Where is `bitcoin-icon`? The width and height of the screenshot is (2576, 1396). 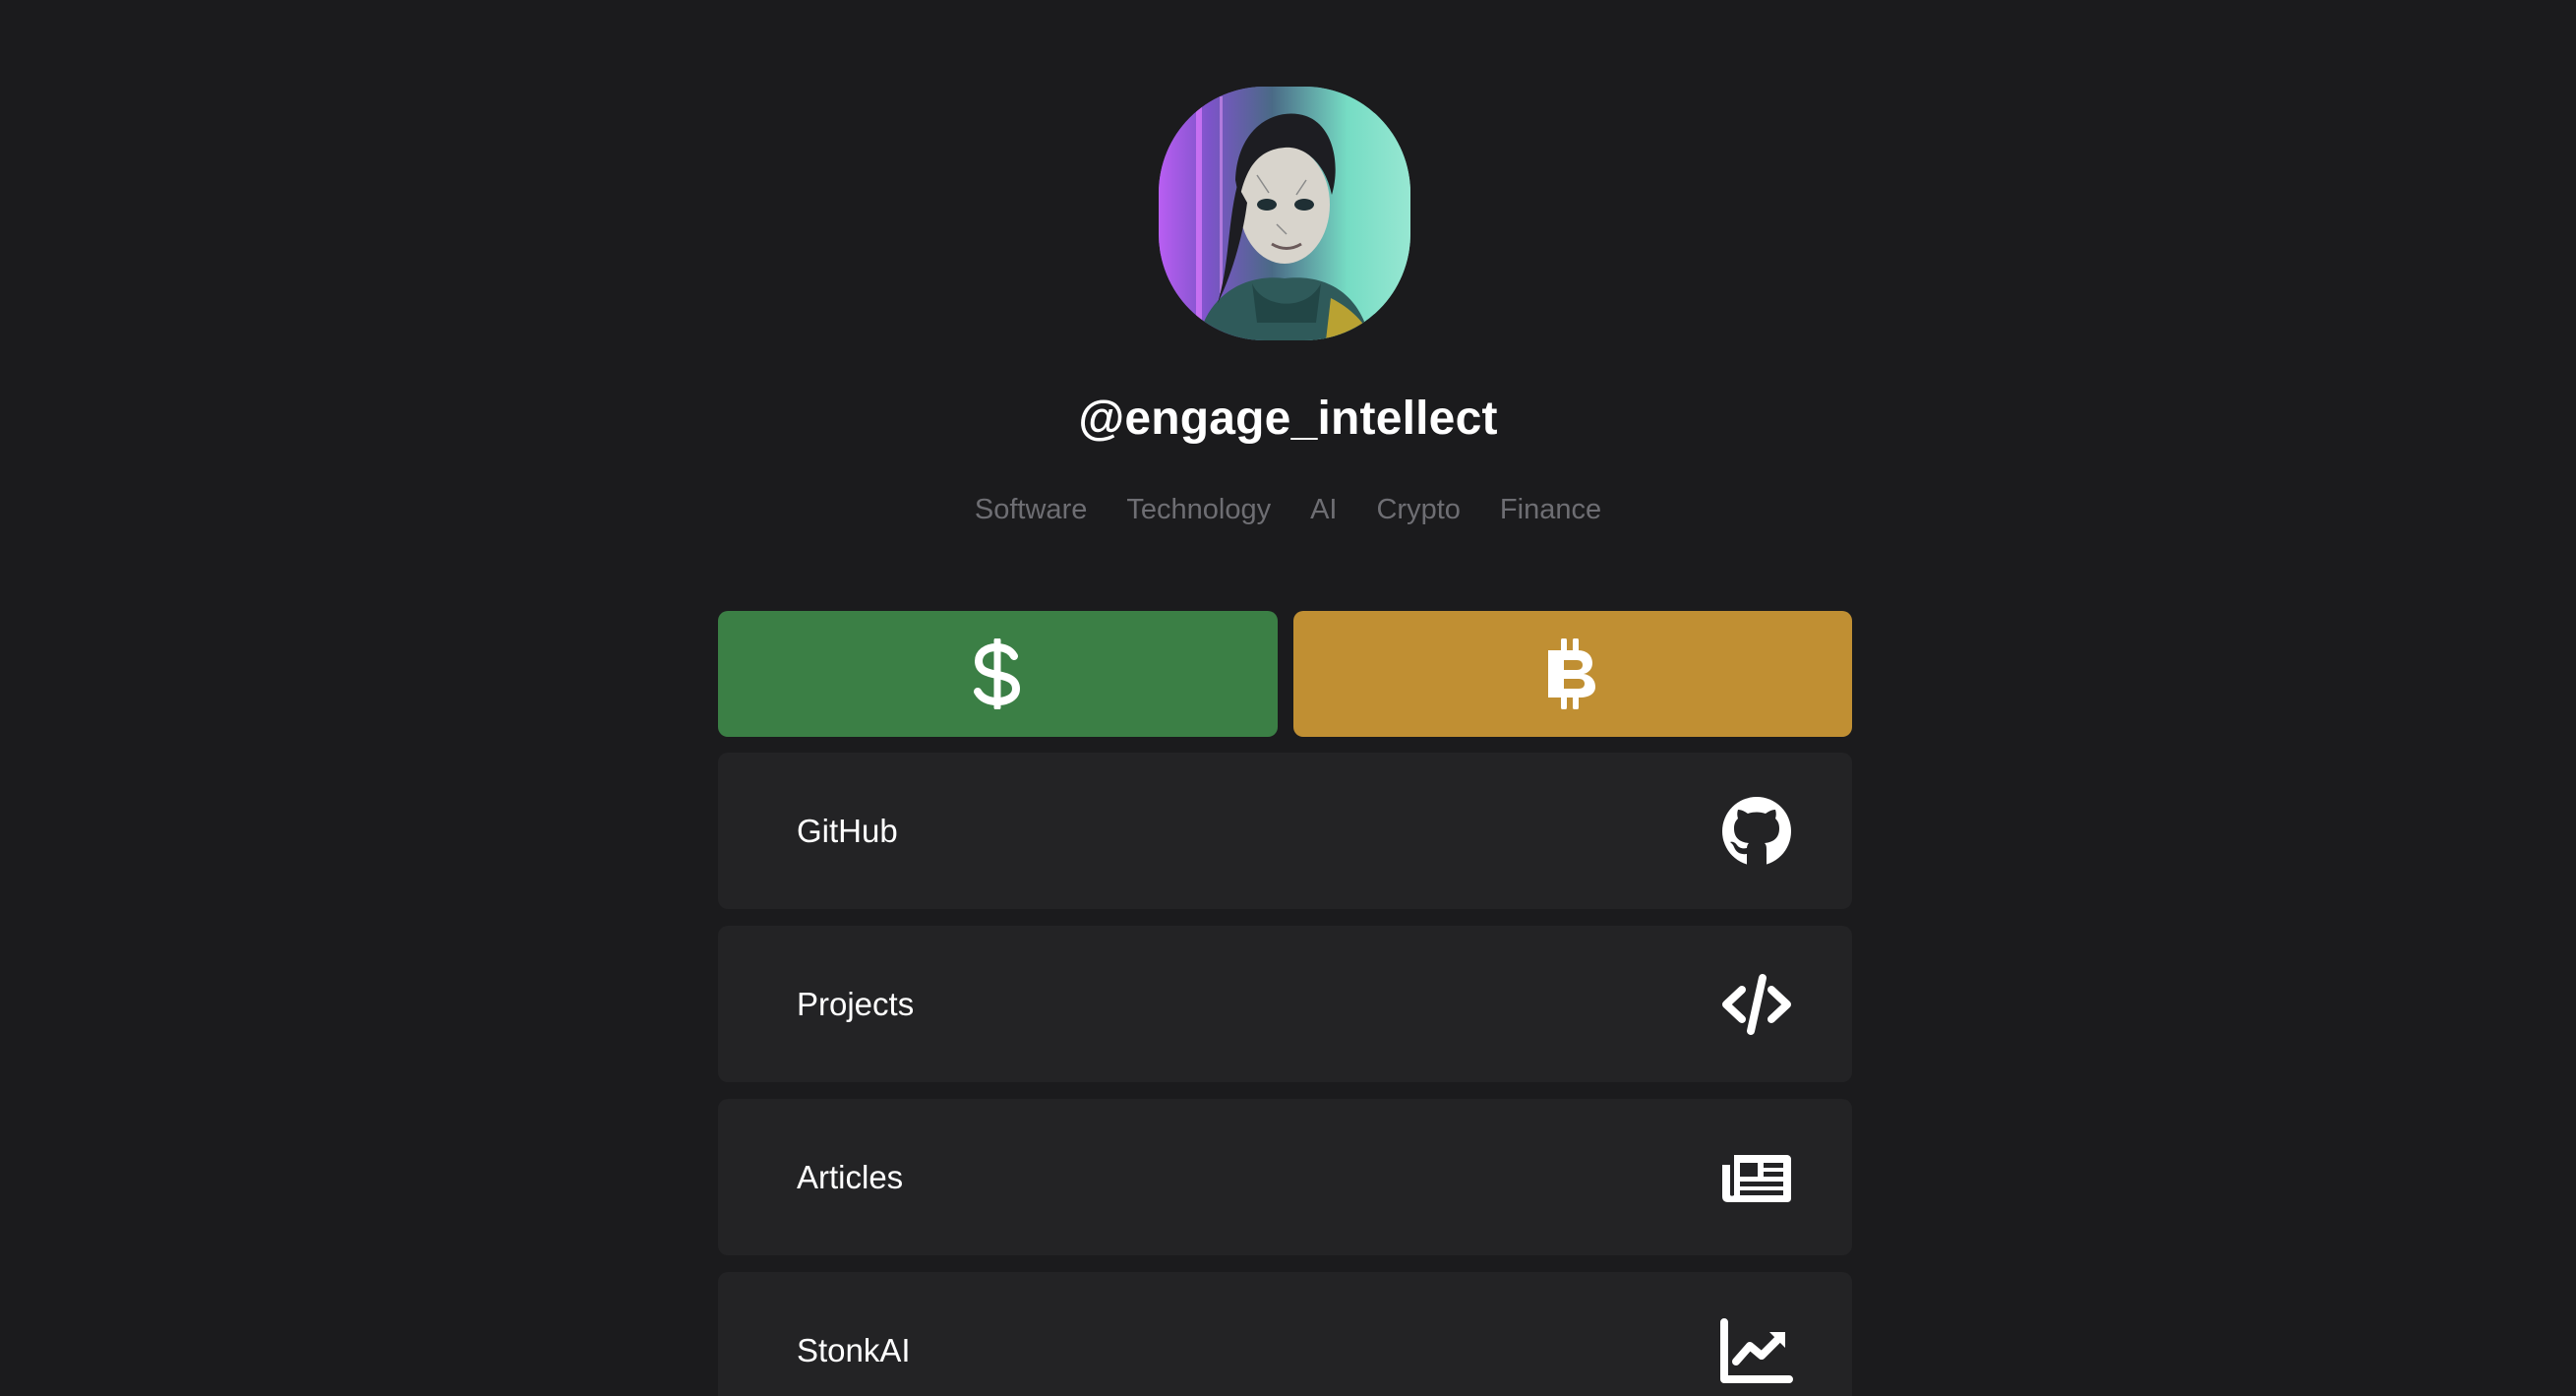
bitcoin-icon is located at coordinates (1571, 673).